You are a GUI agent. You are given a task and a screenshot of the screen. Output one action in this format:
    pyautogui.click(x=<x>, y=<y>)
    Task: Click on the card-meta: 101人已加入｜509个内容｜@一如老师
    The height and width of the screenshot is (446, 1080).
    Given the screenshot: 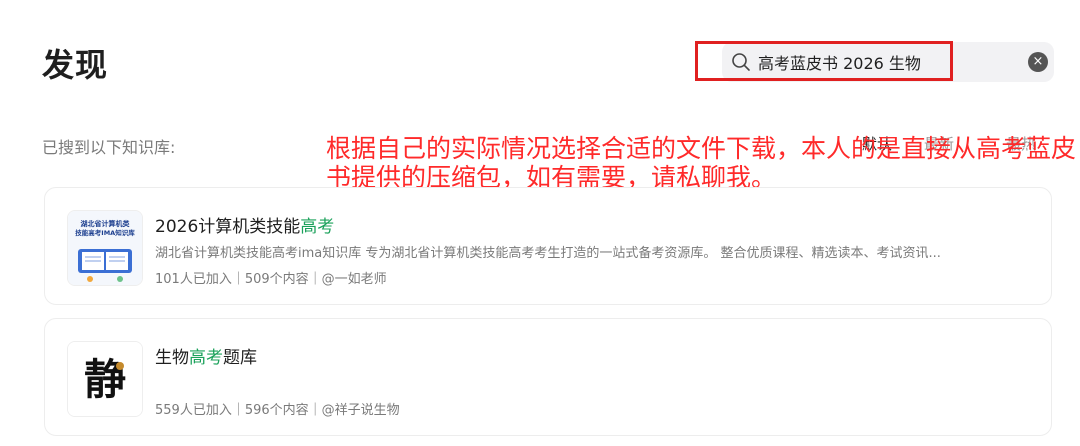 What is the action you would take?
    pyautogui.click(x=271, y=279)
    